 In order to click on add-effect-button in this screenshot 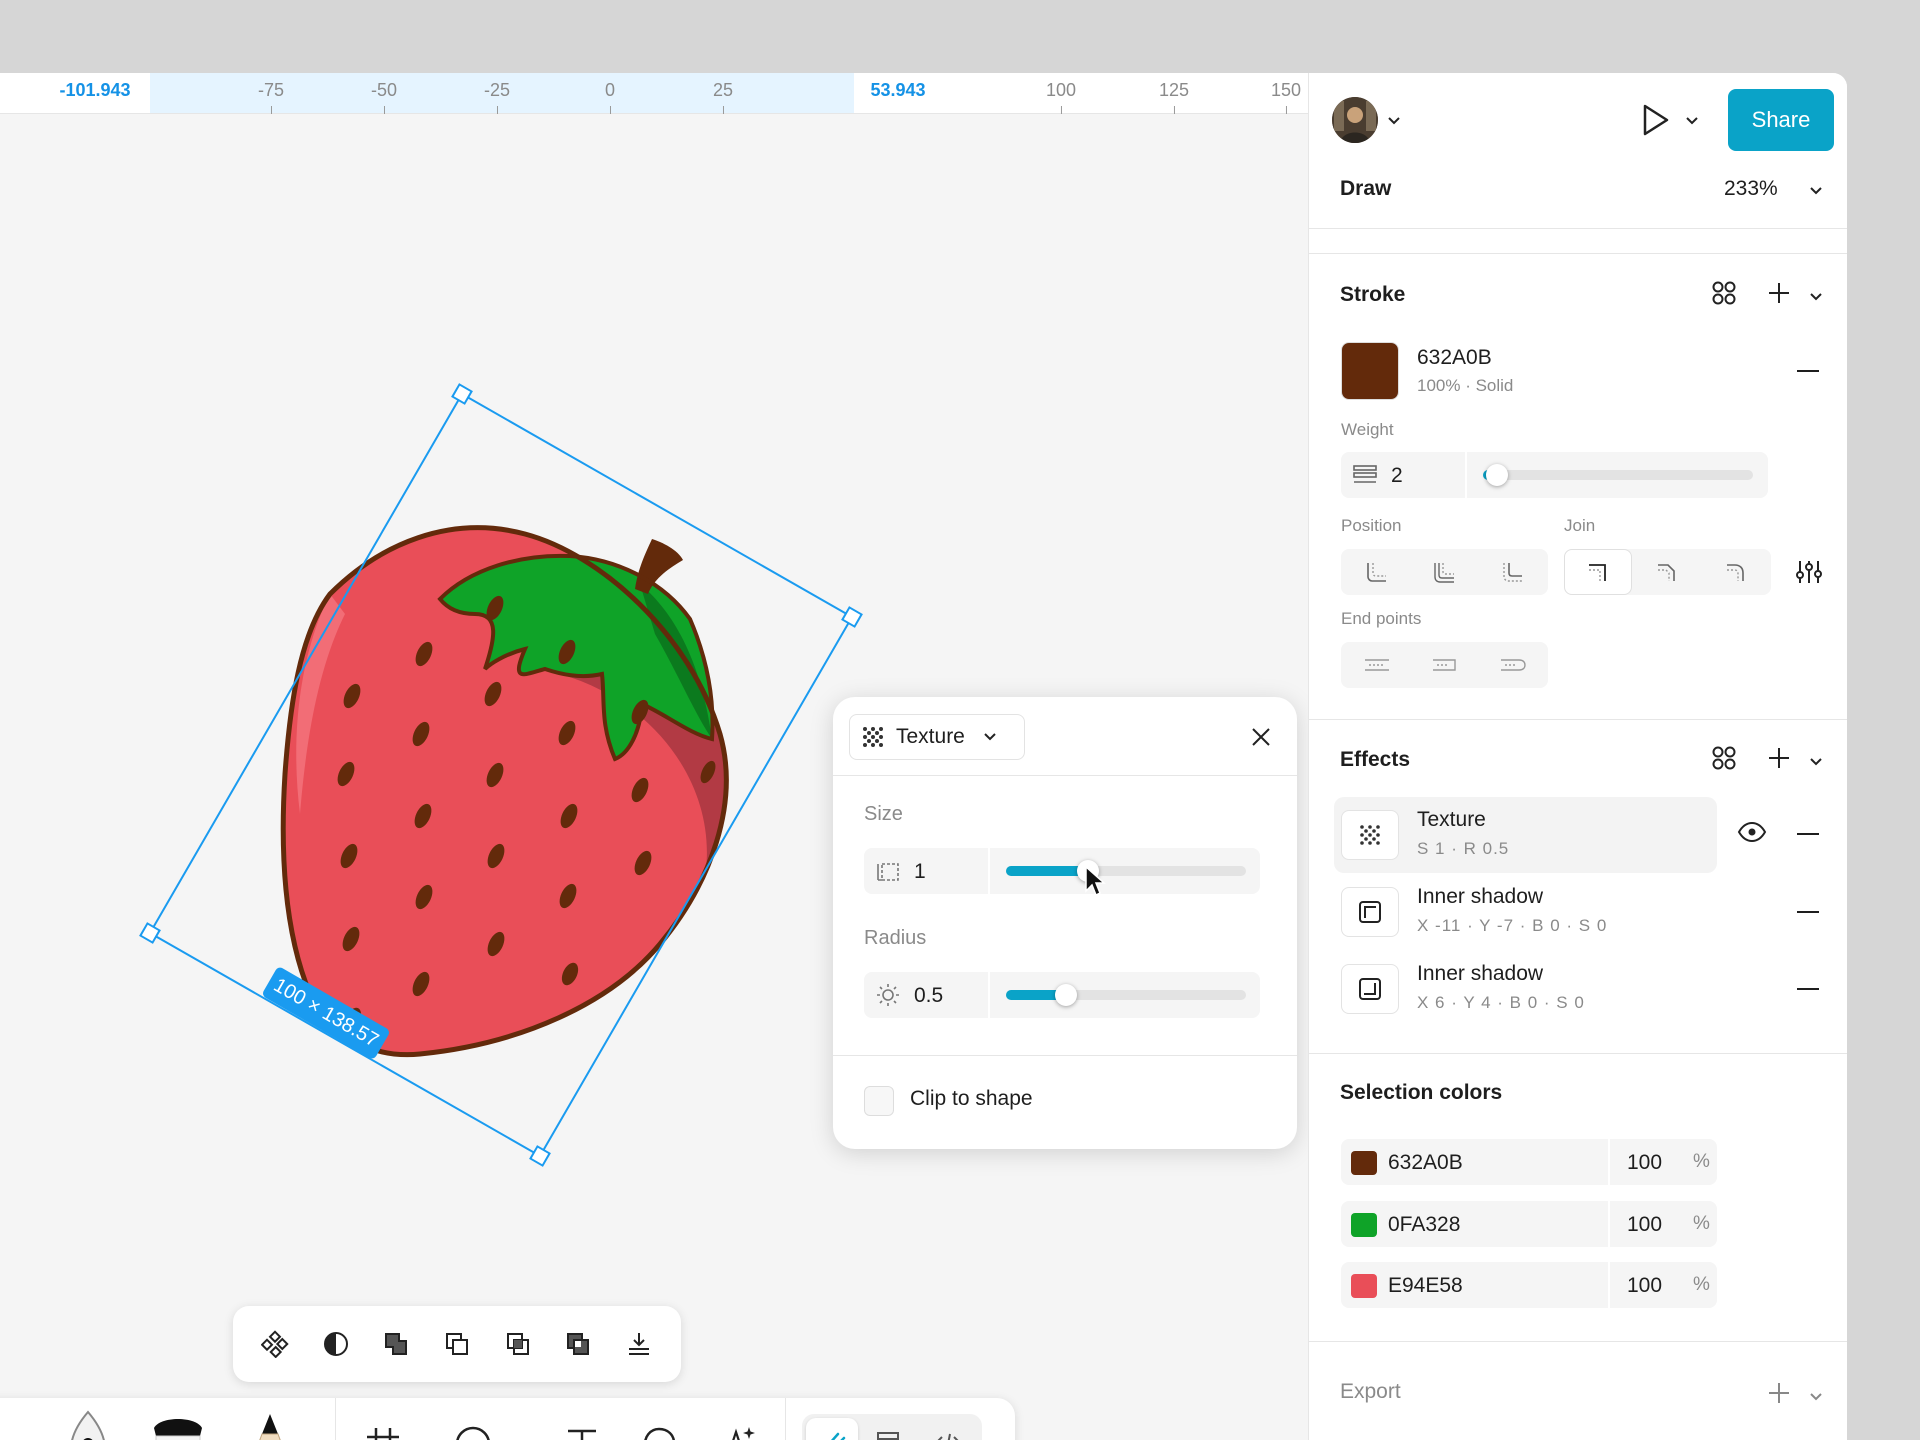, I will do `click(1779, 760)`.